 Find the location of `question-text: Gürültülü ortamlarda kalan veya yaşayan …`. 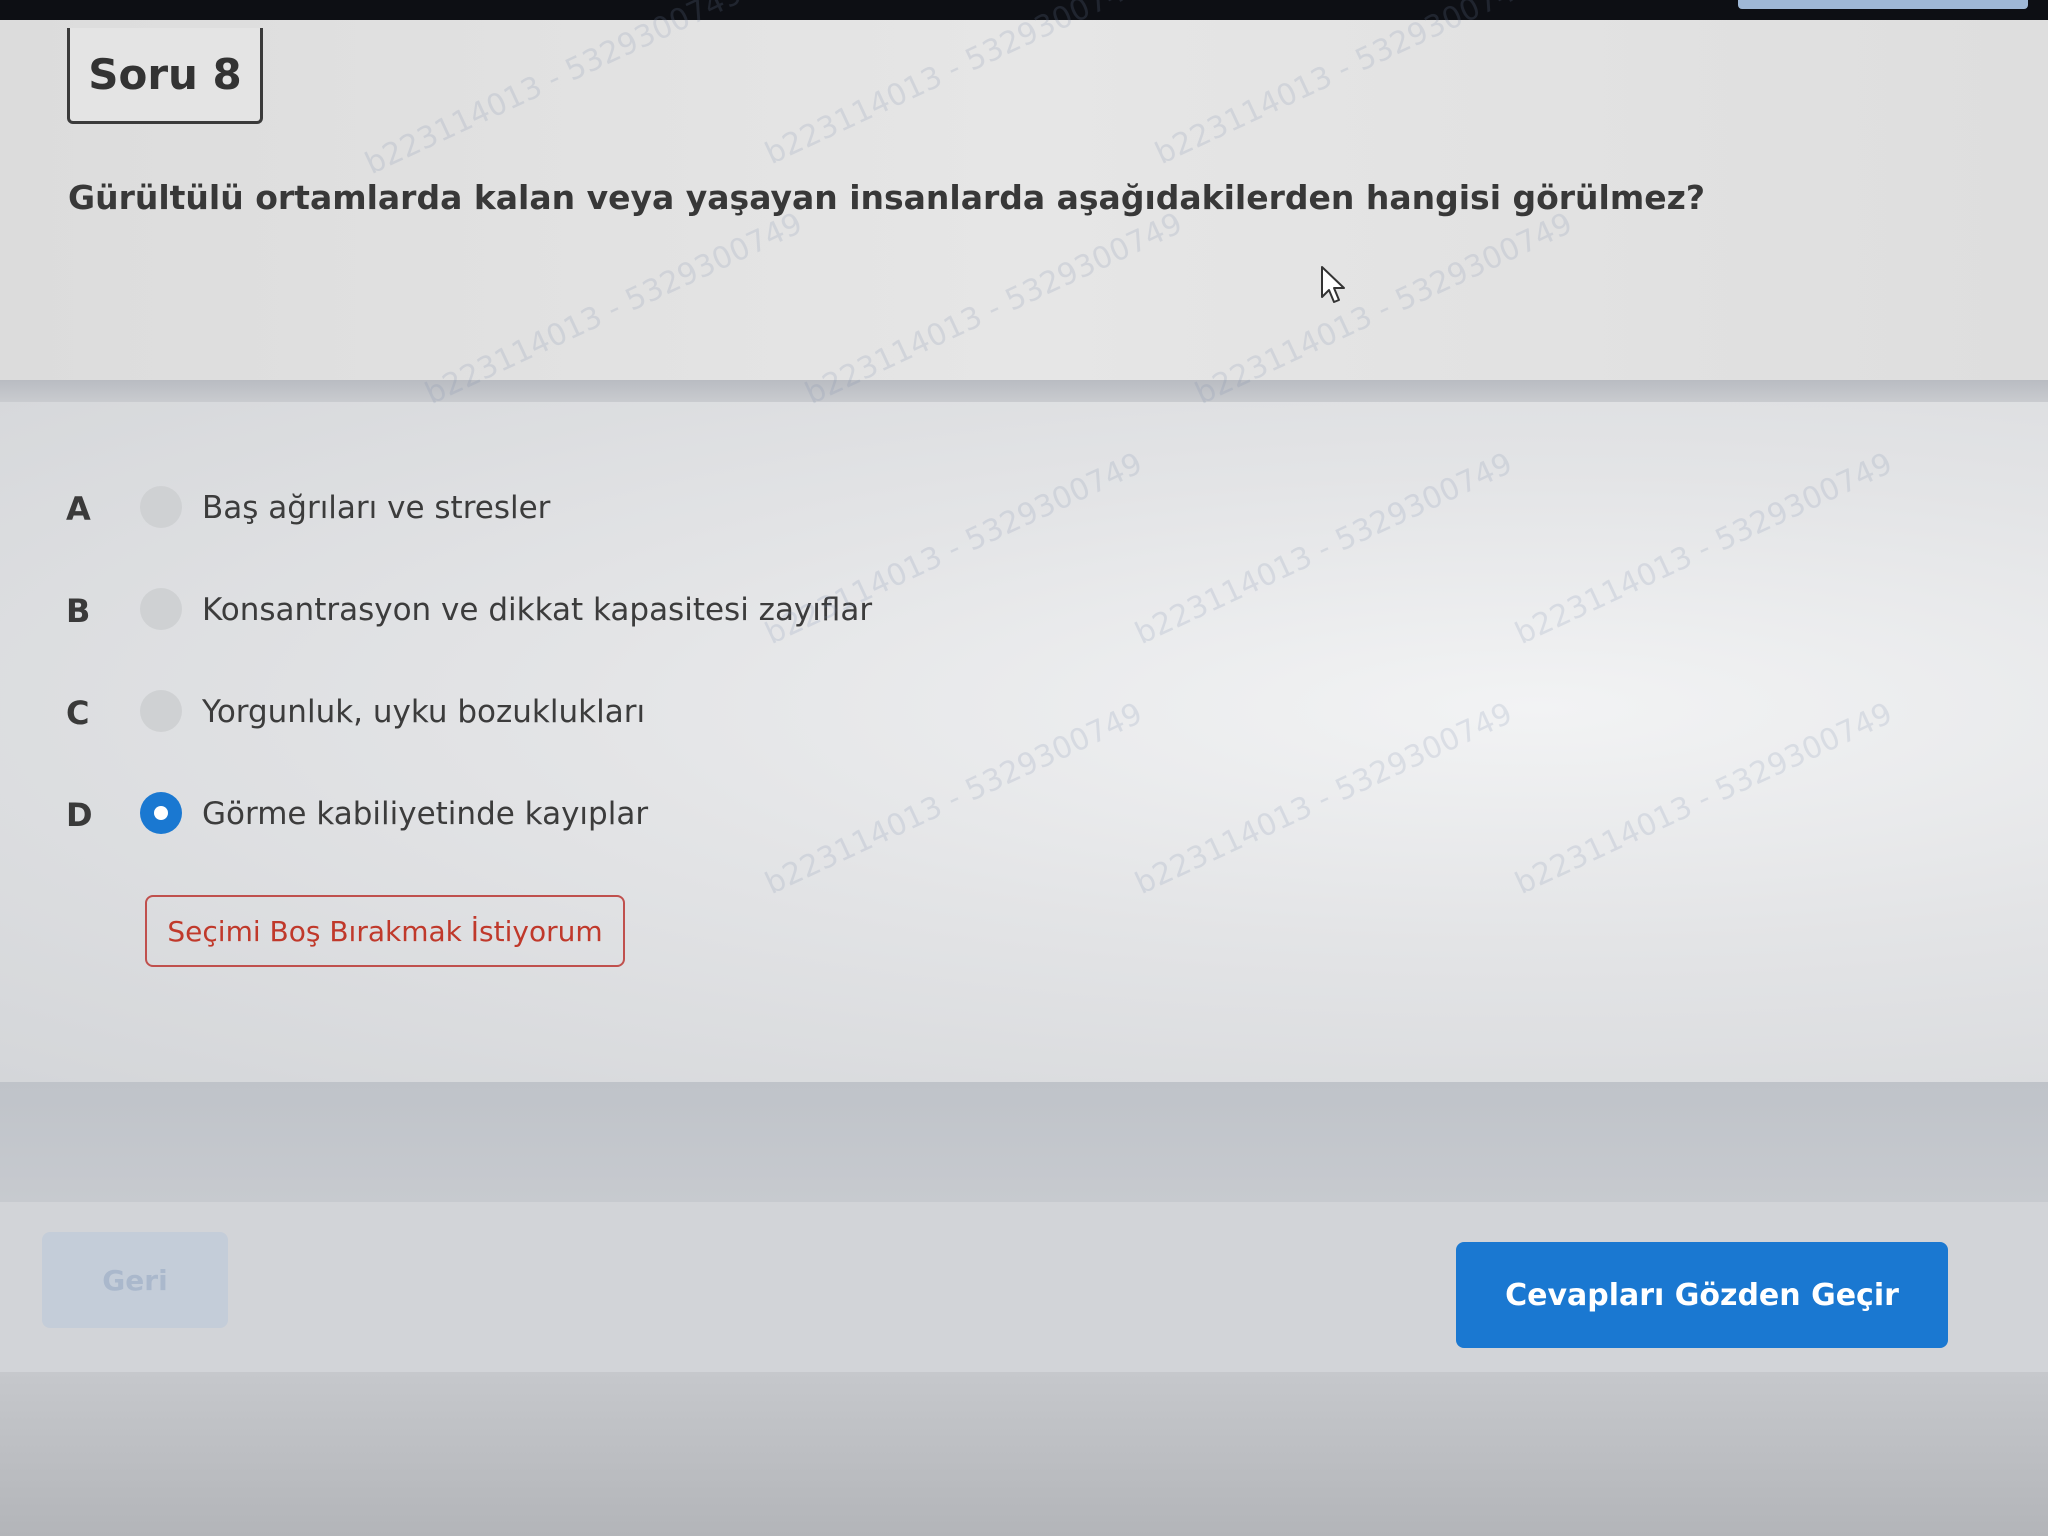

question-text: Gürültülü ortamlarda kalan veya yaşayan … is located at coordinates (886, 197).